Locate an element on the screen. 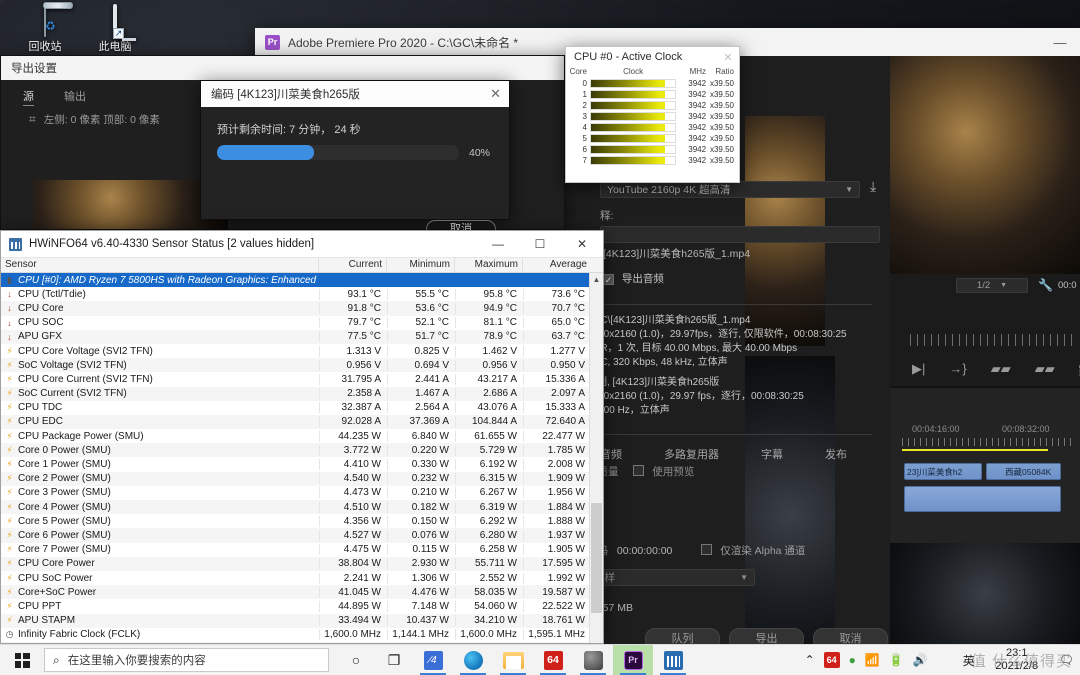 This screenshot has height=675, width=1080. column-header-average: Average is located at coordinates (557, 265).